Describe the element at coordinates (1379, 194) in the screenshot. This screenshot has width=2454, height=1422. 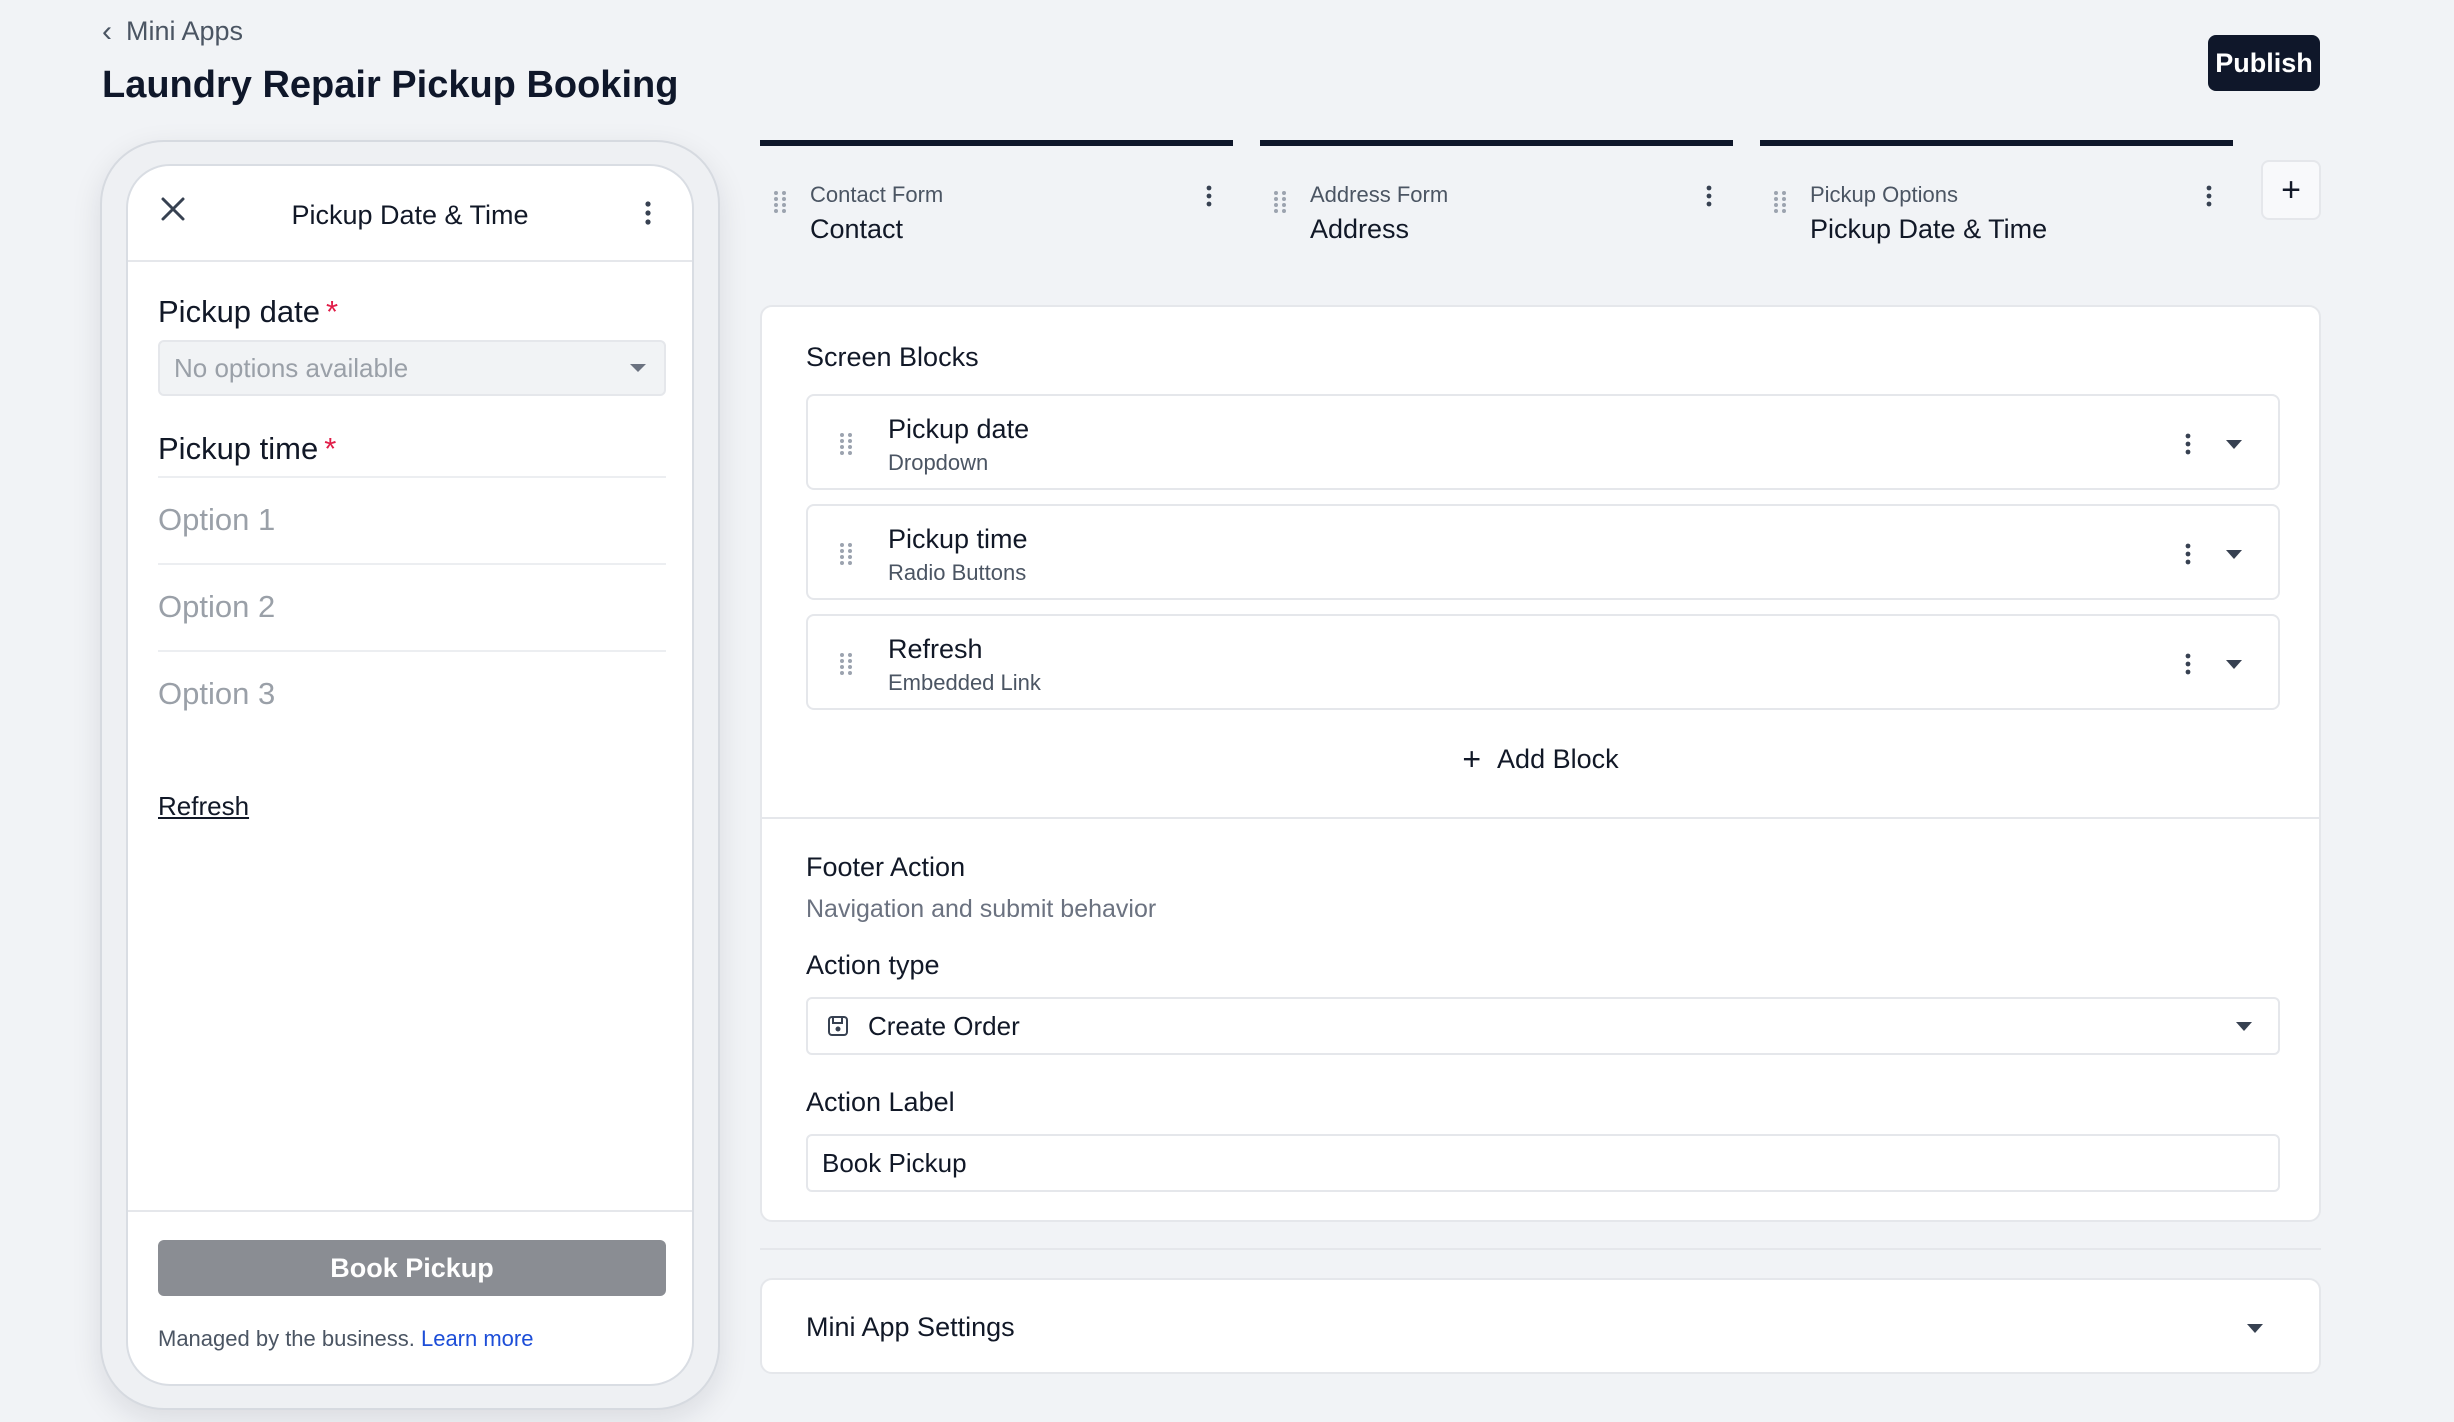
I see `tab-subtitle: Address Form` at that location.